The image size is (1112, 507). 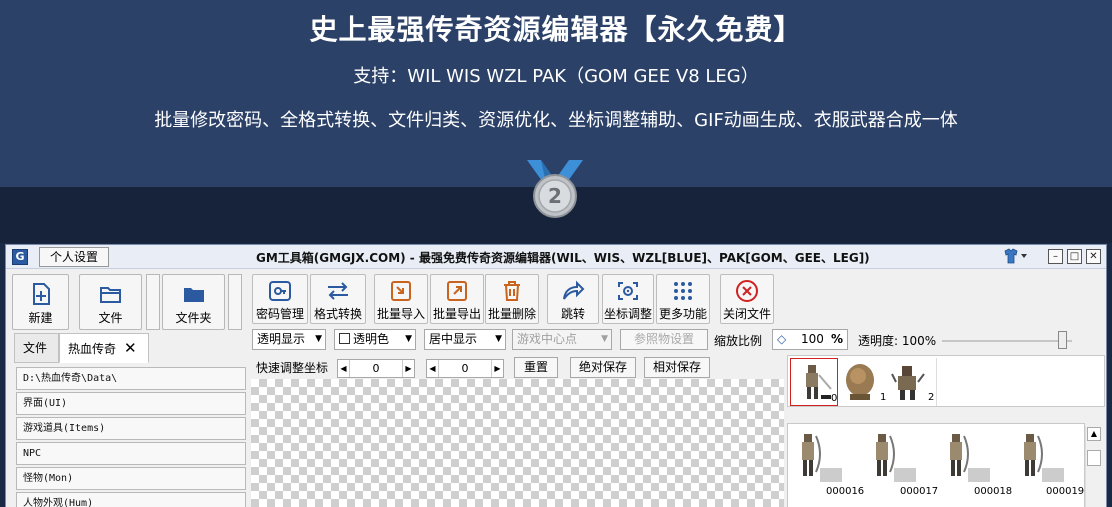 I want to click on thumbnail-strip-top: 0 1 2, so click(x=946, y=381).